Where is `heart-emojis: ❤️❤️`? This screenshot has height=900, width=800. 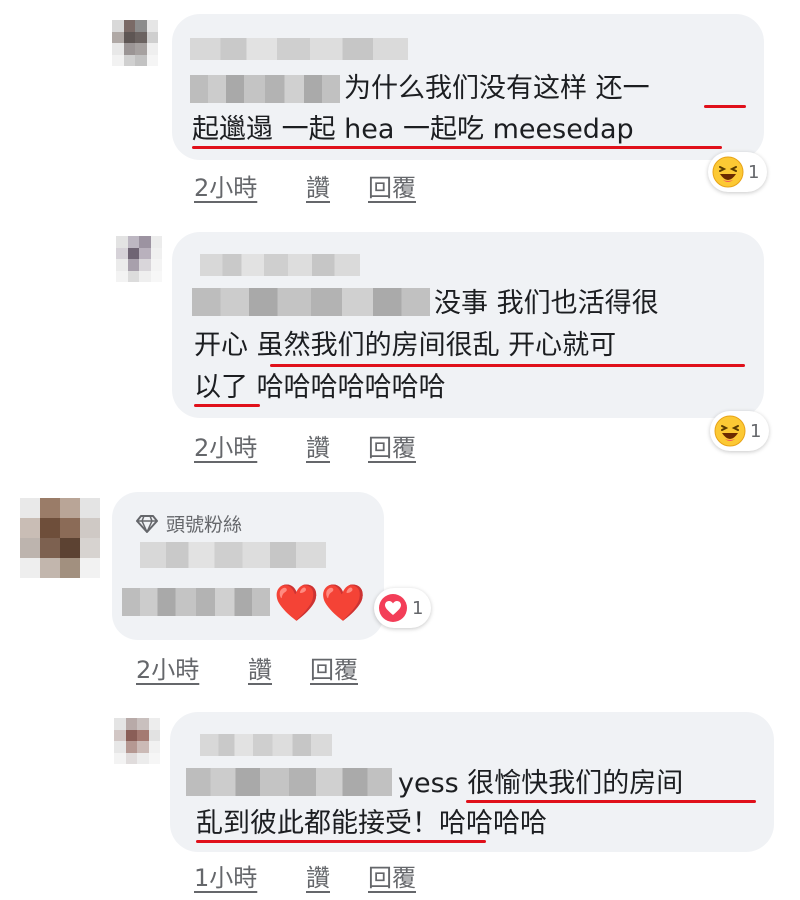 heart-emojis: ❤️❤️ is located at coordinates (321, 603).